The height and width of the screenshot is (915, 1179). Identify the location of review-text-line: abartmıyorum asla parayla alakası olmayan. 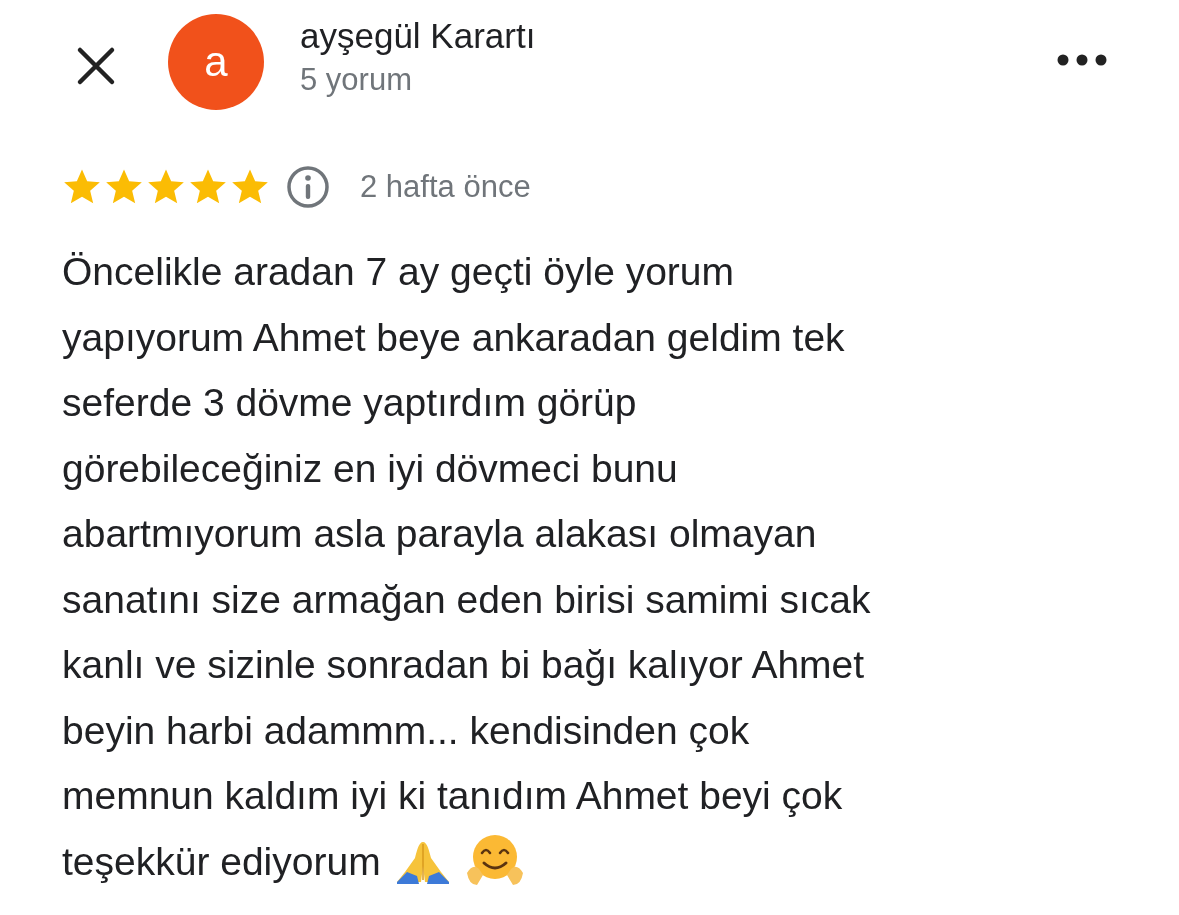
(439, 534).